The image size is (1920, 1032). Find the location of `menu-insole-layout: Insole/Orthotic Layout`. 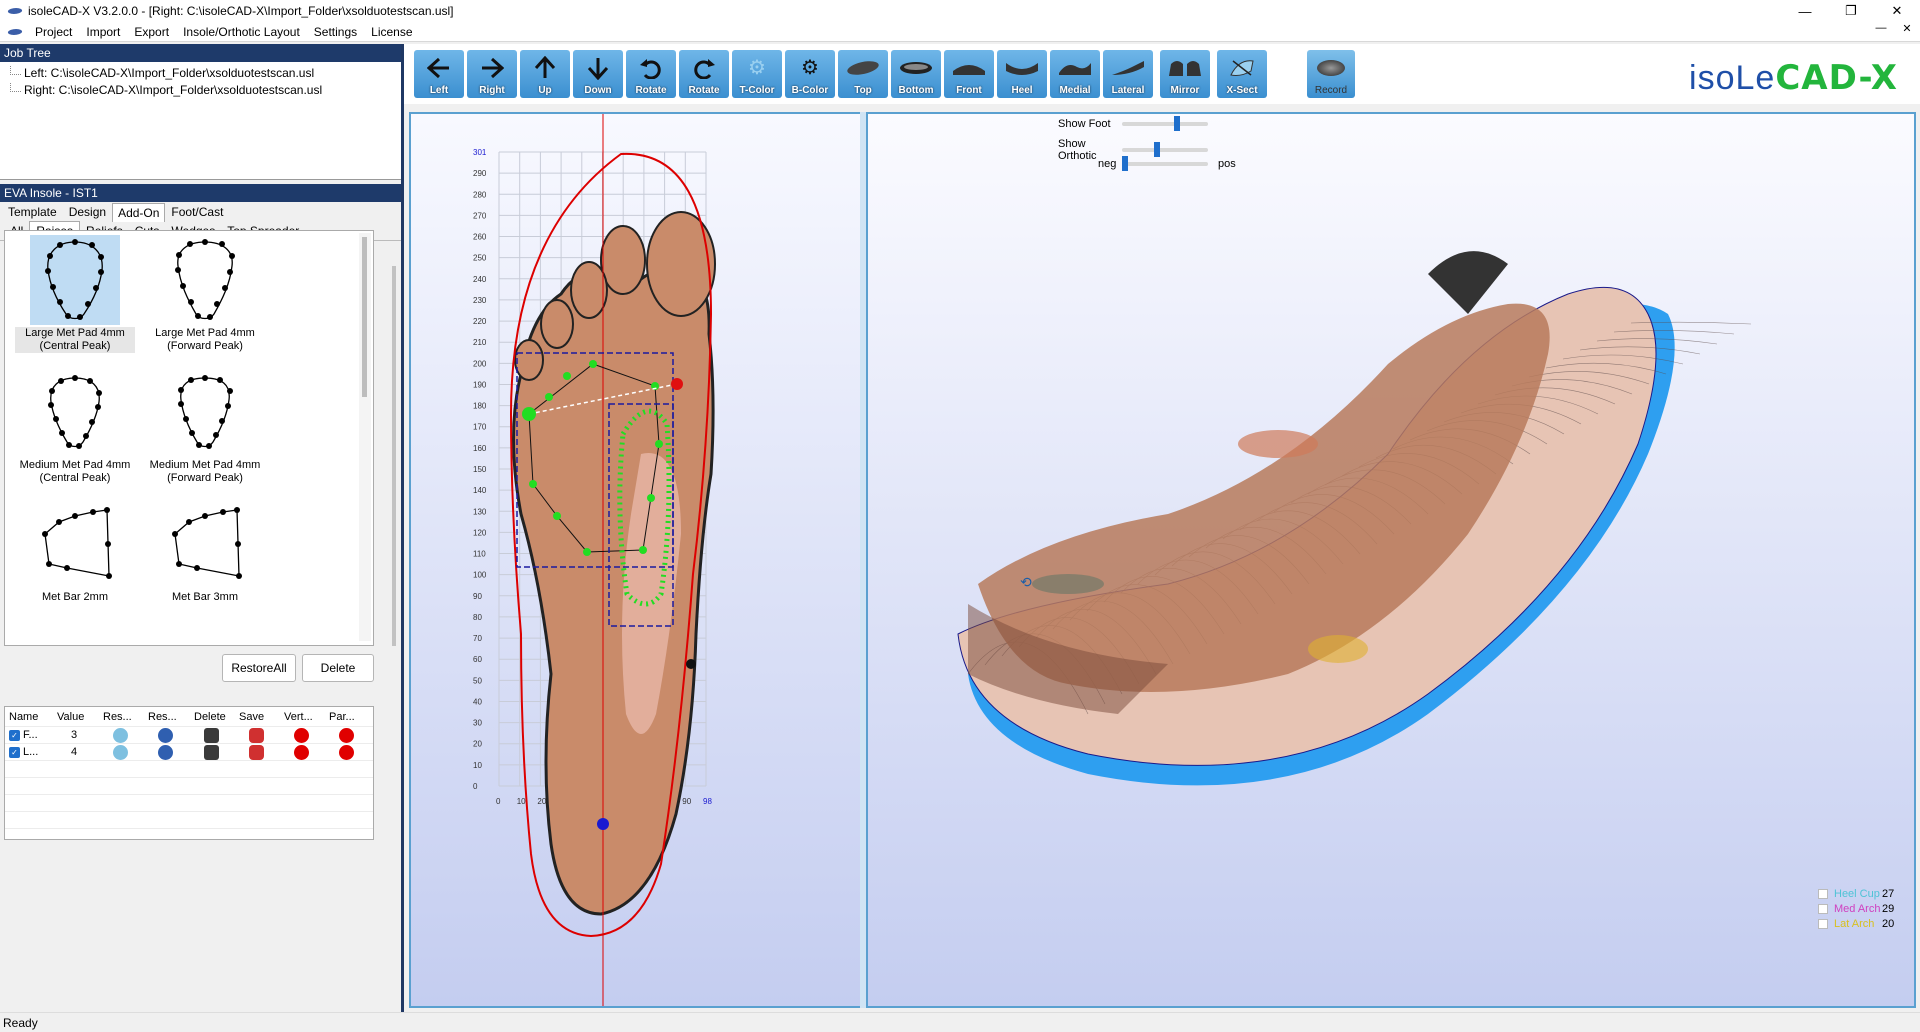

menu-insole-layout: Insole/Orthotic Layout is located at coordinates (241, 32).